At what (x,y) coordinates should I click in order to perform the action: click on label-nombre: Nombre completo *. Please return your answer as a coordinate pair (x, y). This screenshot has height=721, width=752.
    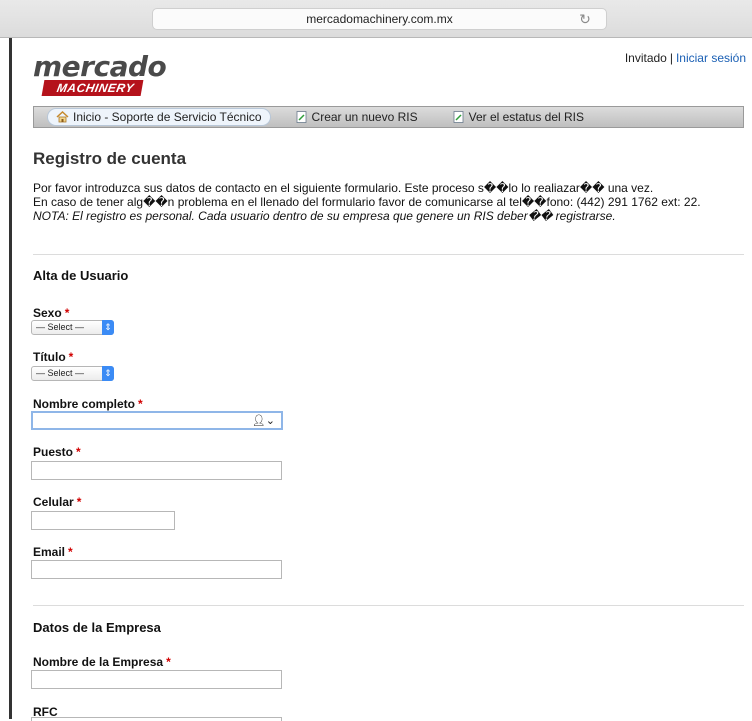
    Looking at the image, I should click on (88, 404).